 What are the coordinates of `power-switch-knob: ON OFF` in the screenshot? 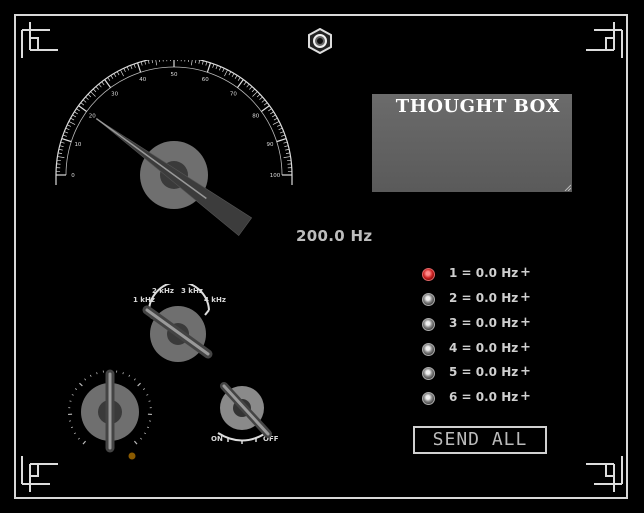 It's located at (246, 412).